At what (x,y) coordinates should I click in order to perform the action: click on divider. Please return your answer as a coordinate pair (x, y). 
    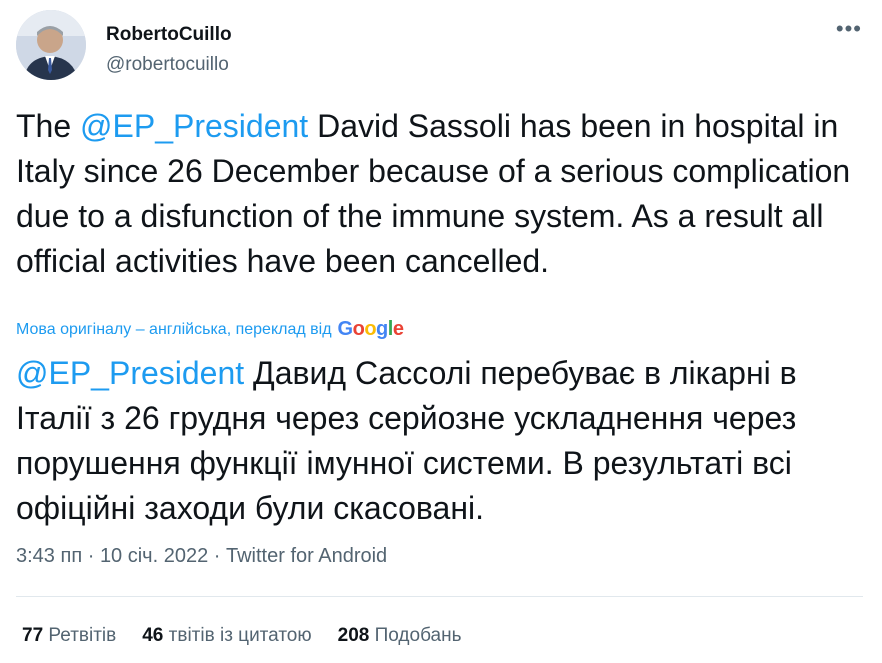
    Looking at the image, I should click on (439, 596).